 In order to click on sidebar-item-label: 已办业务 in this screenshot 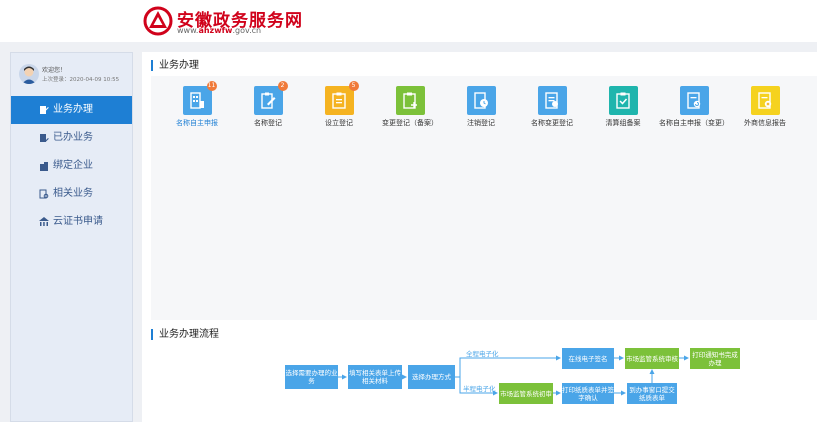, I will do `click(73, 137)`.